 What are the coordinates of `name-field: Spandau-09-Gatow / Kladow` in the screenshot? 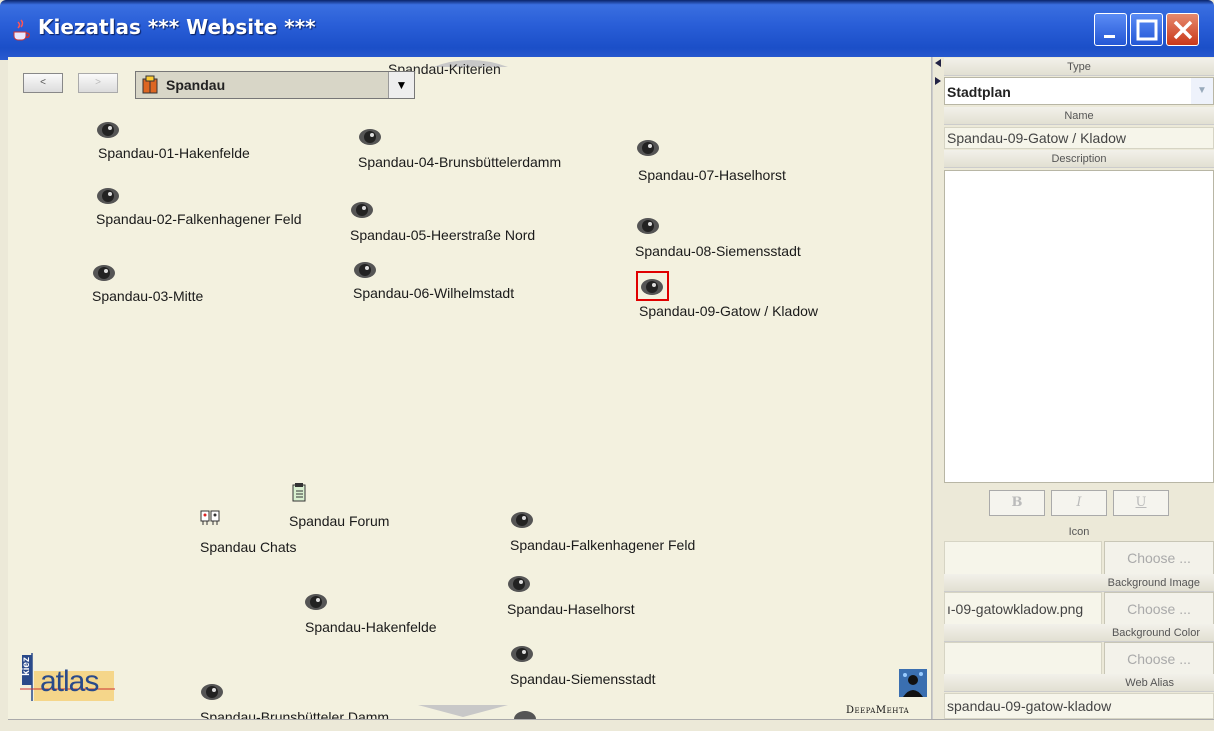 It's located at (1079, 138).